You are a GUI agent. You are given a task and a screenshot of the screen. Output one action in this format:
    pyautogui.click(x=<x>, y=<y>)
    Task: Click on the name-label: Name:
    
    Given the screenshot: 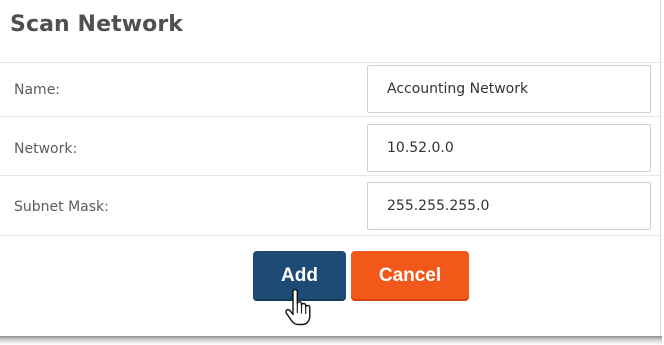 What is the action you would take?
    pyautogui.click(x=37, y=90)
    